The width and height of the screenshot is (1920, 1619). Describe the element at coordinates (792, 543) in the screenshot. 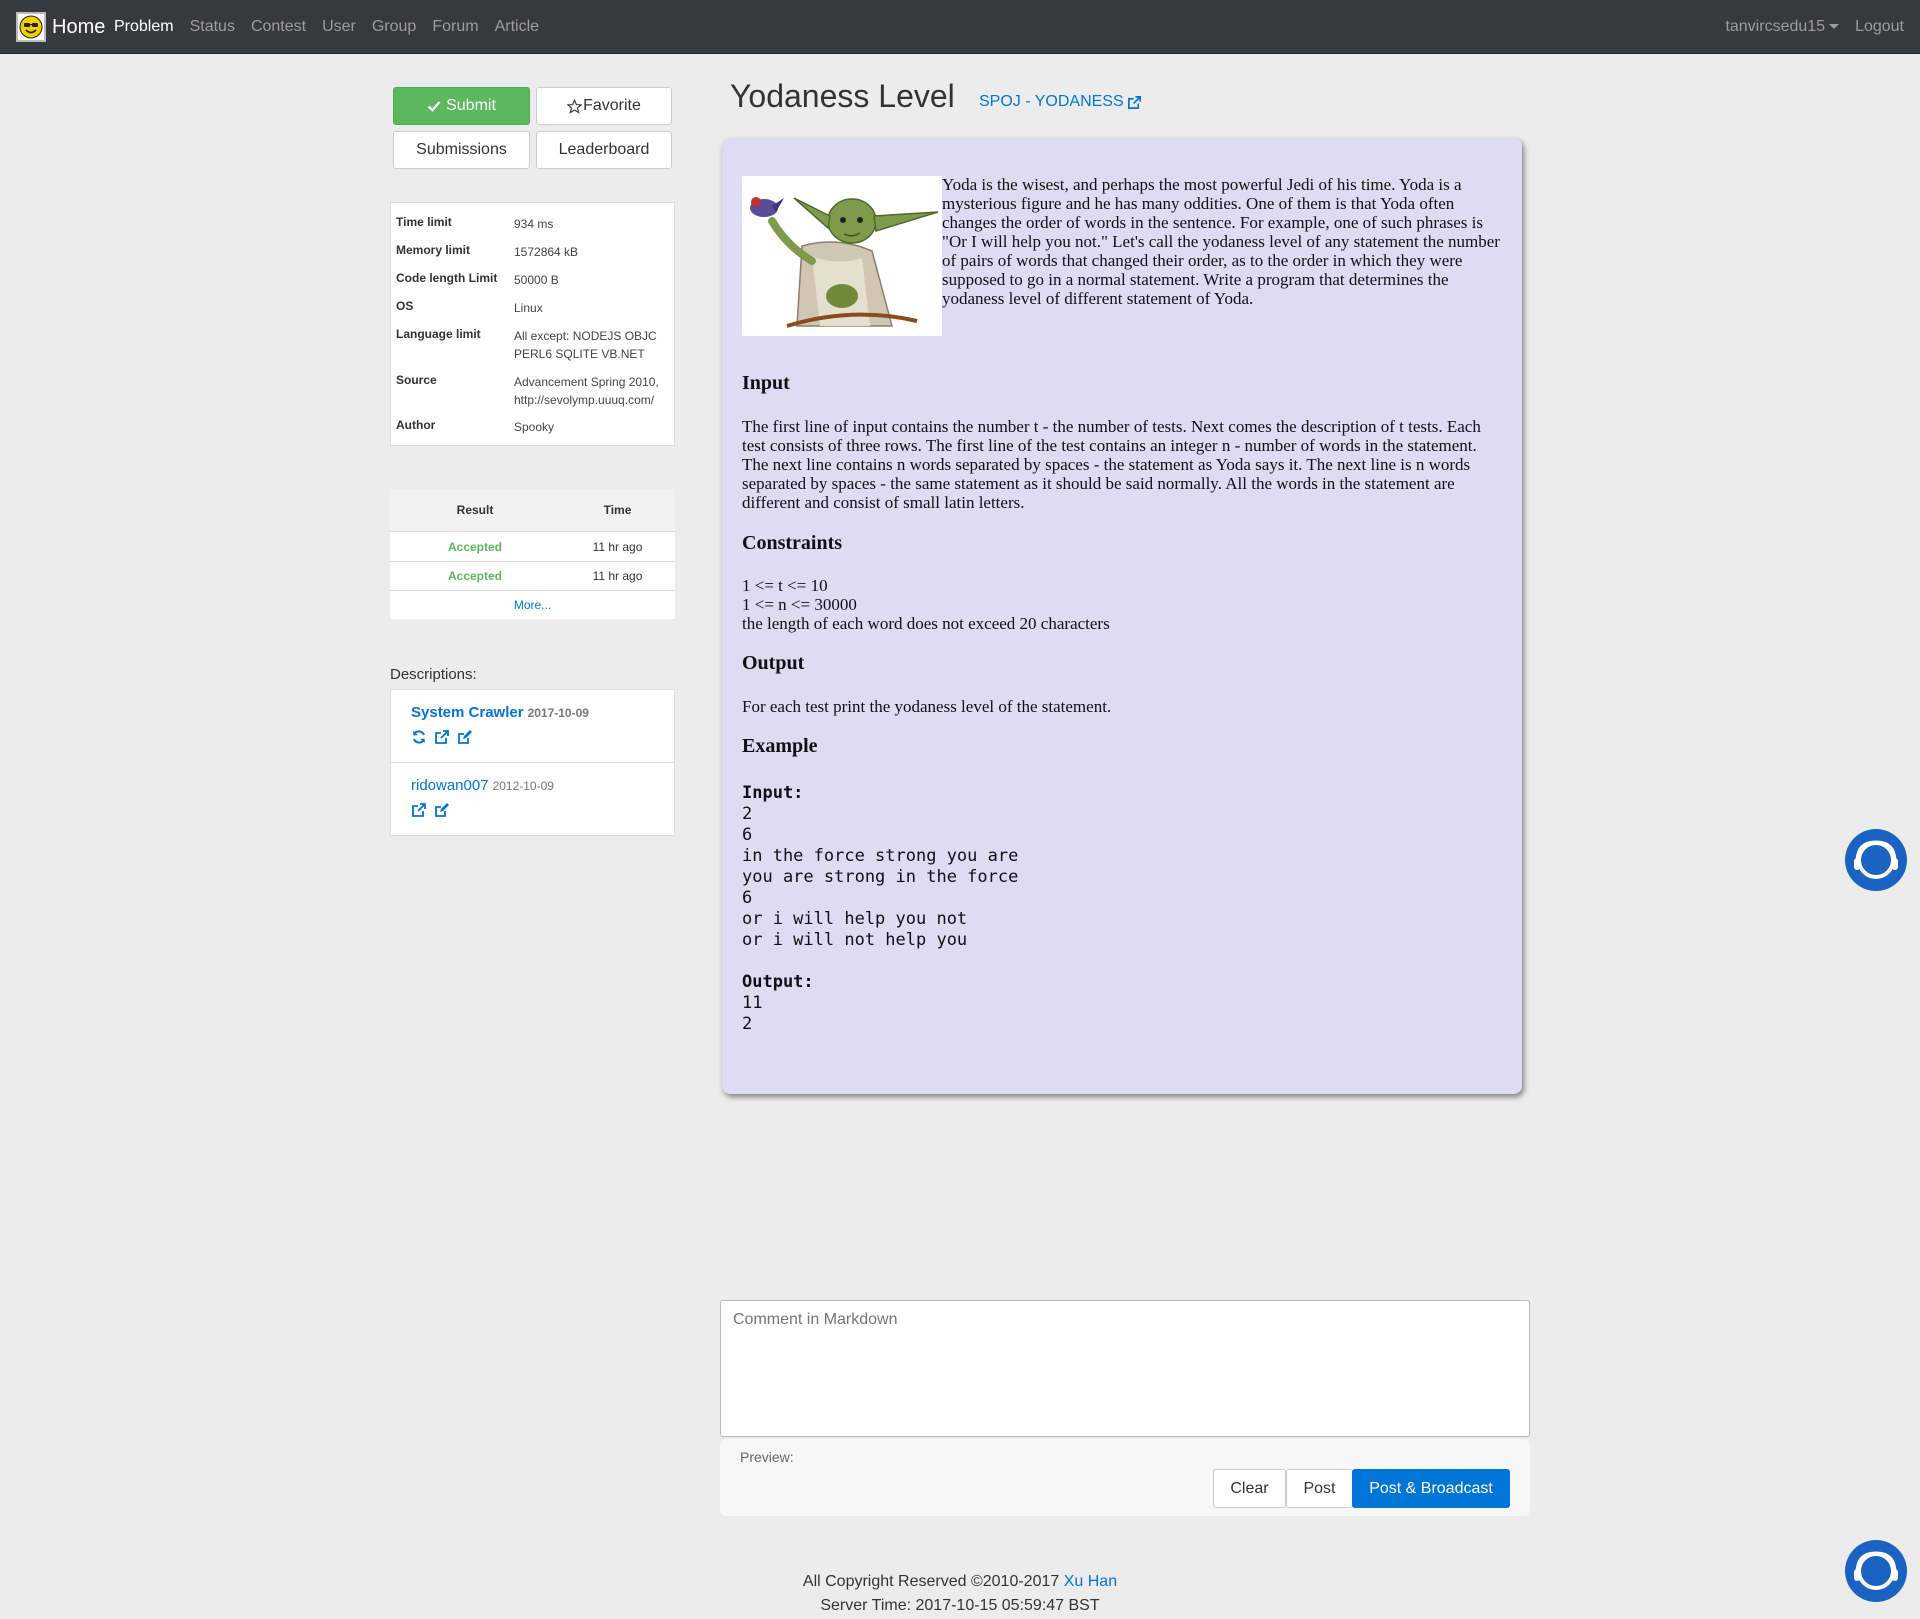

I see `constraints-heading: Constraints` at that location.